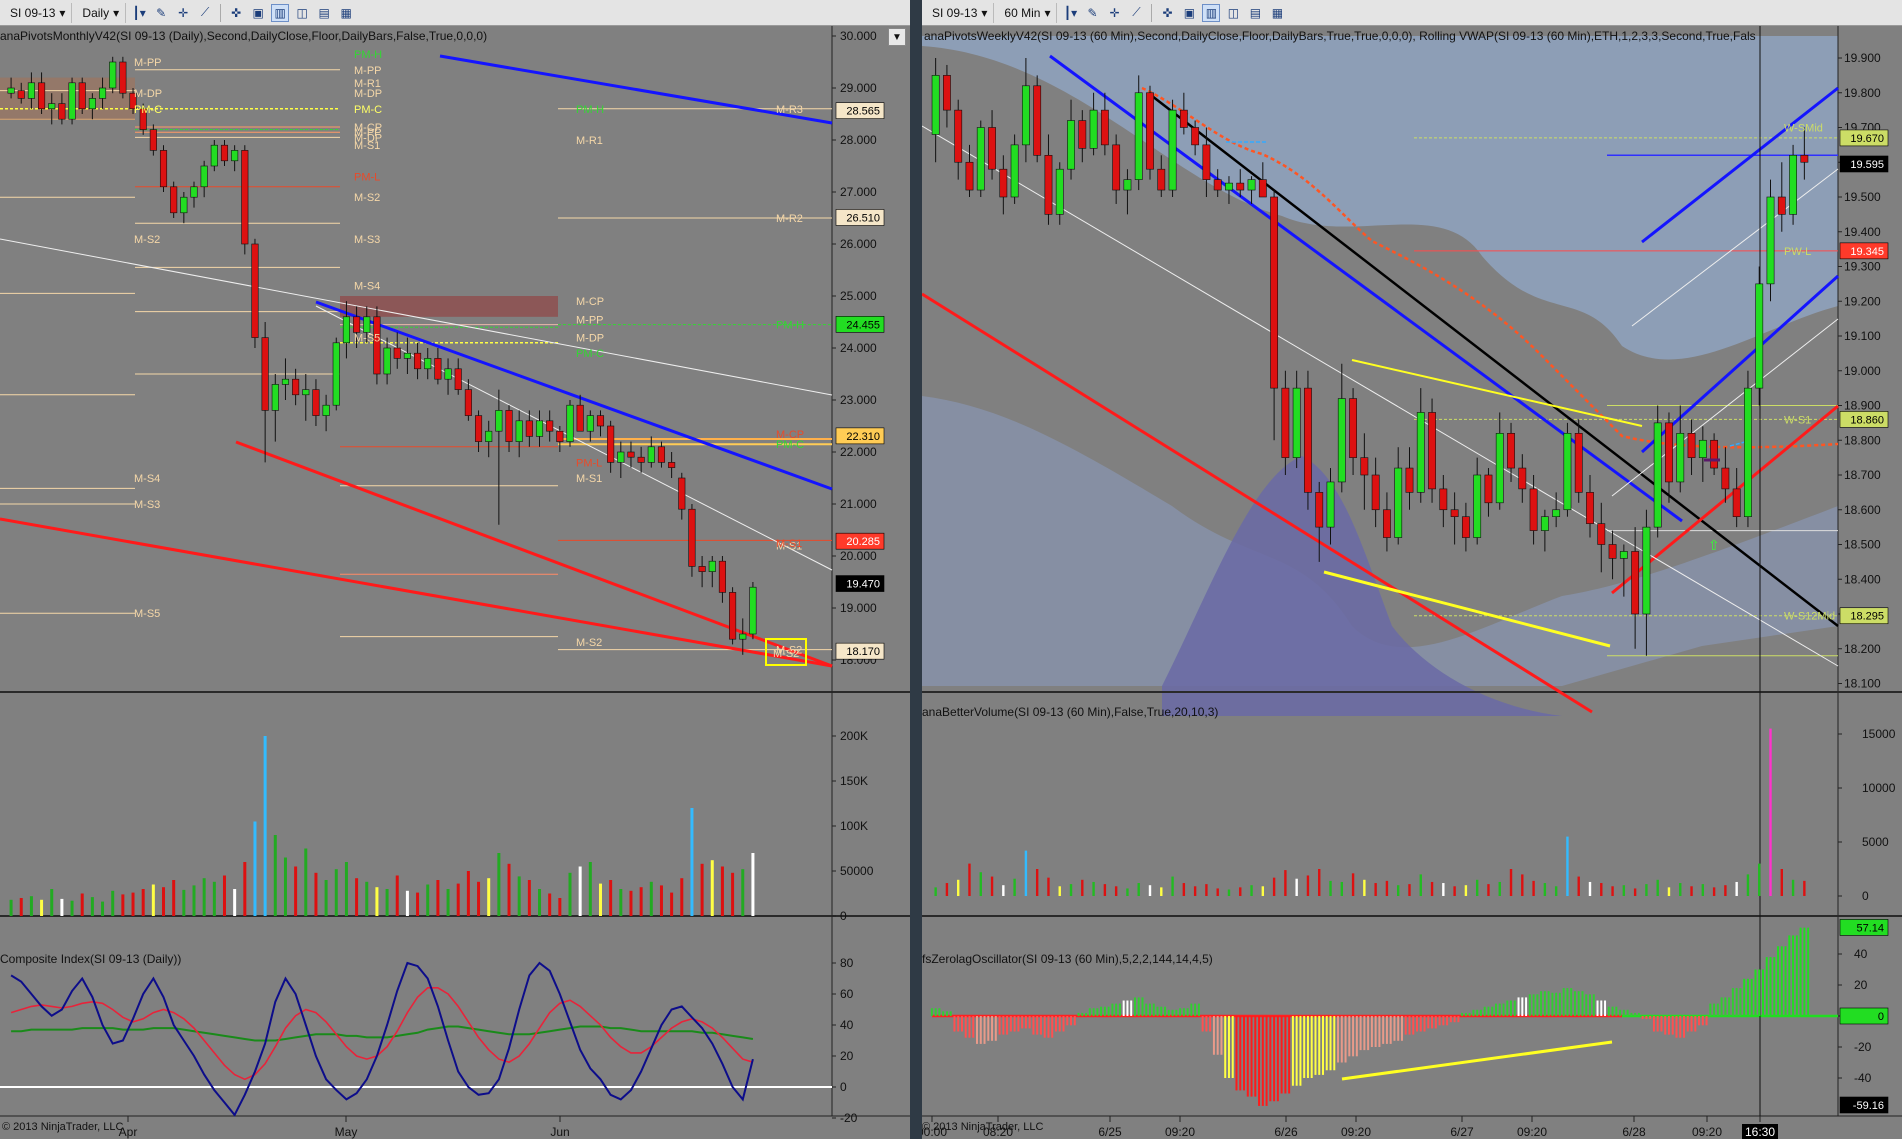 The image size is (1902, 1139). Describe the element at coordinates (96, 12) in the screenshot. I see `interval-label: Daily` at that location.